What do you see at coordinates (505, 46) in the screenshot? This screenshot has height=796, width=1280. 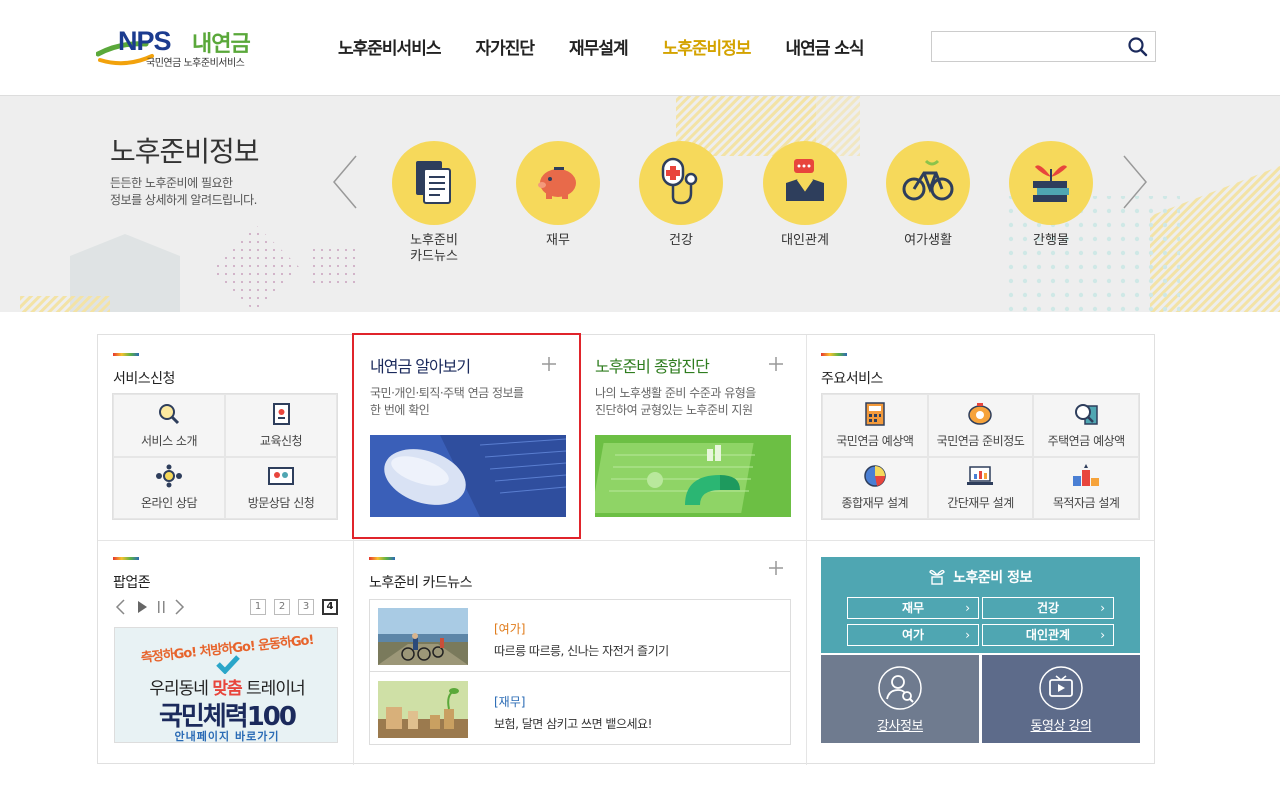 I see `nav-self-diagnosis: 자가진단` at bounding box center [505, 46].